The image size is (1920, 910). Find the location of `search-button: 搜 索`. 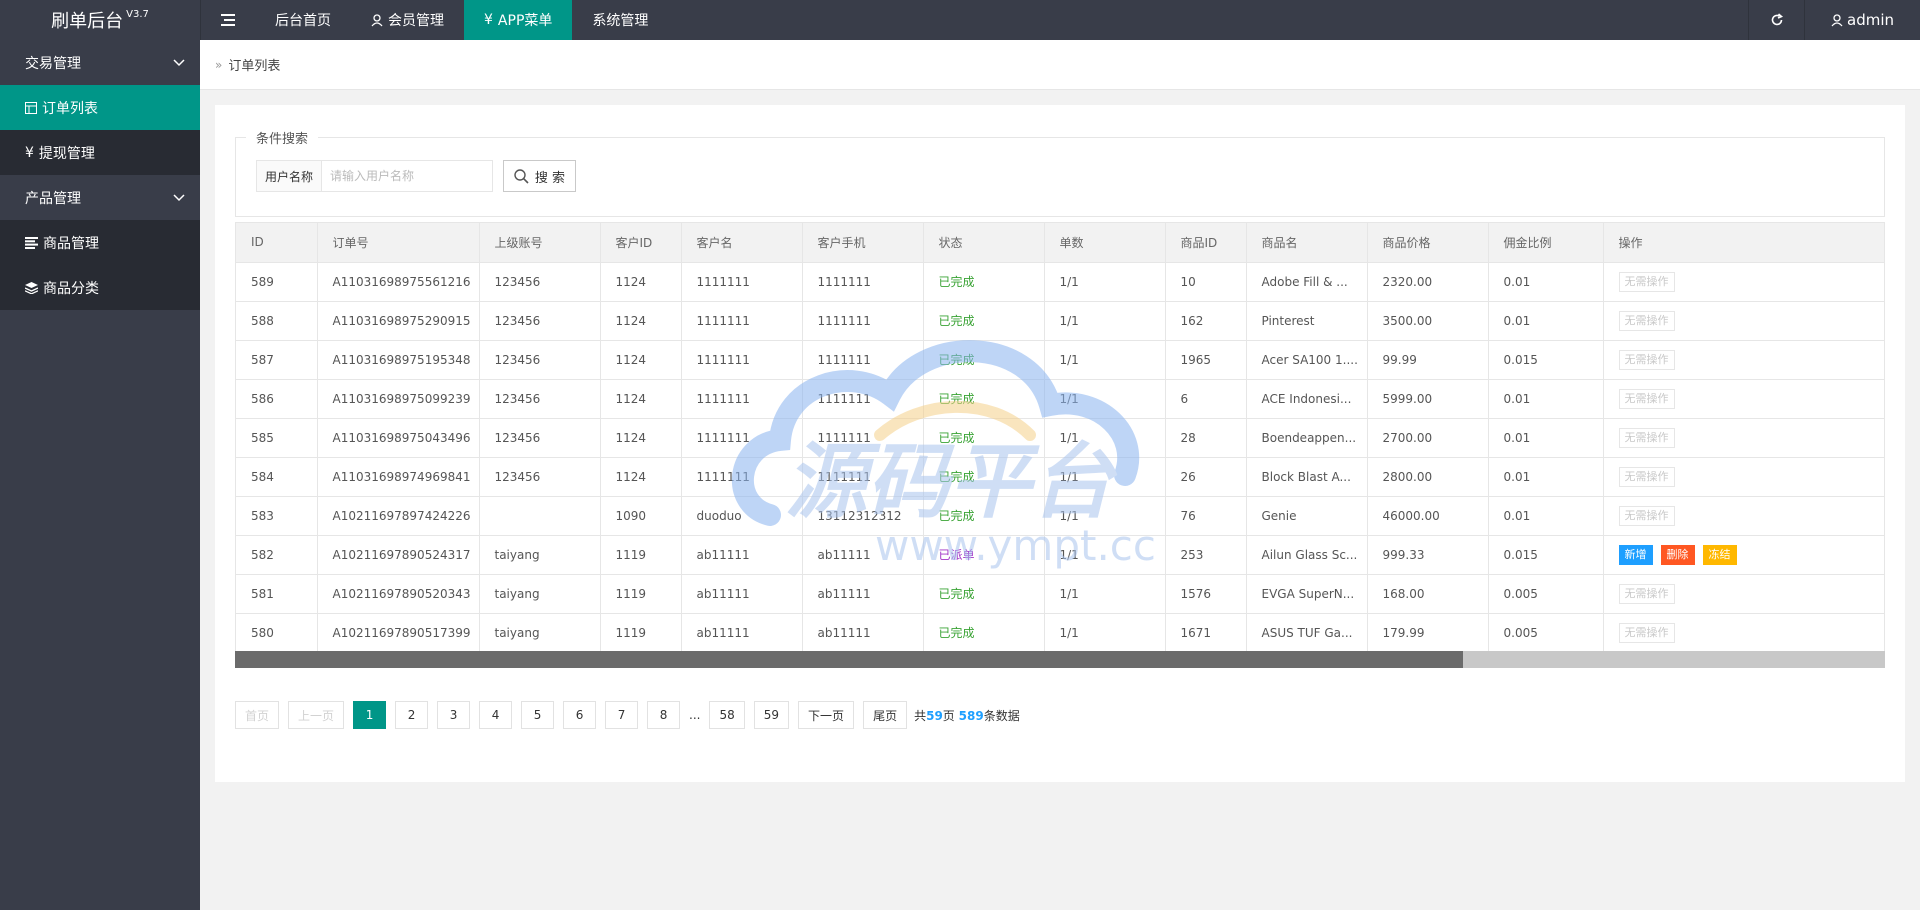

search-button: 搜 索 is located at coordinates (539, 176).